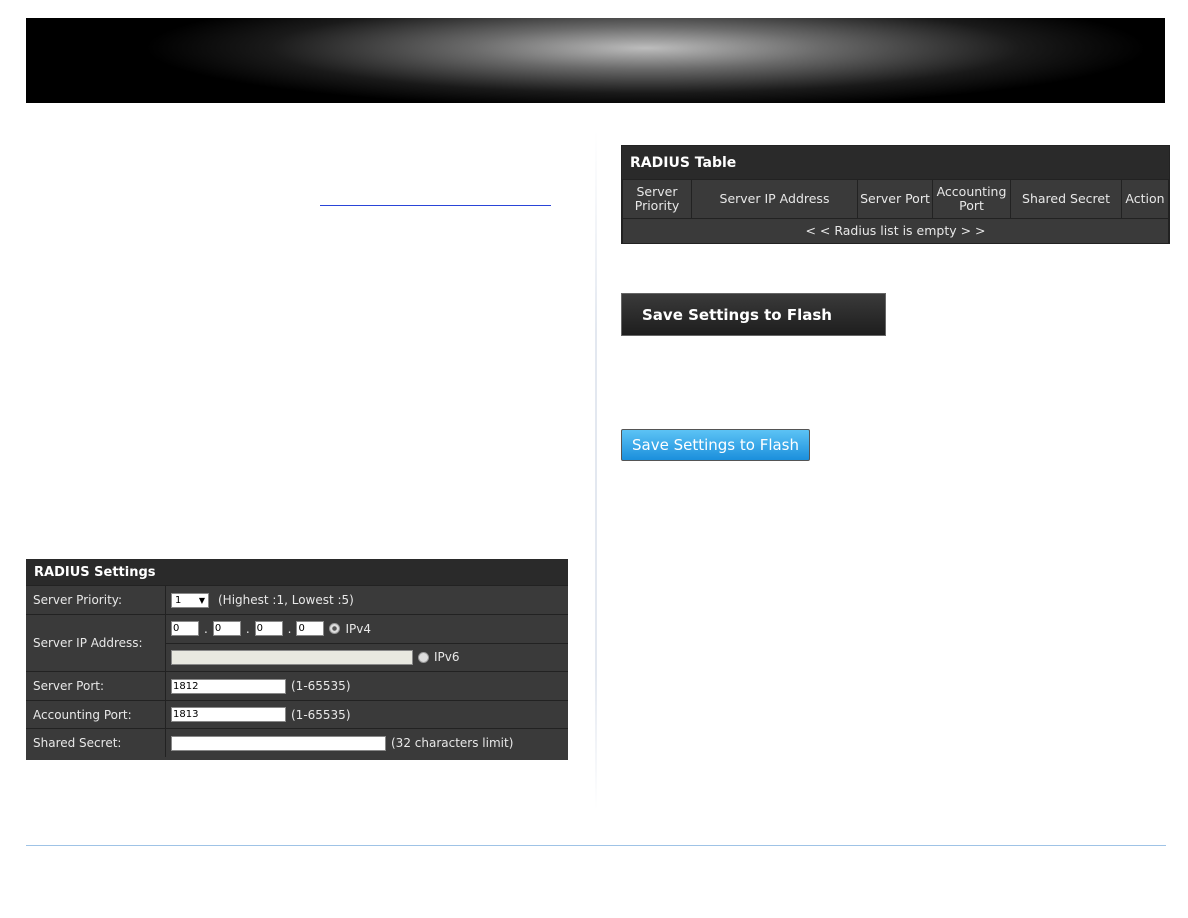  Describe the element at coordinates (292, 657) in the screenshot. I see `ipv6-input` at that location.